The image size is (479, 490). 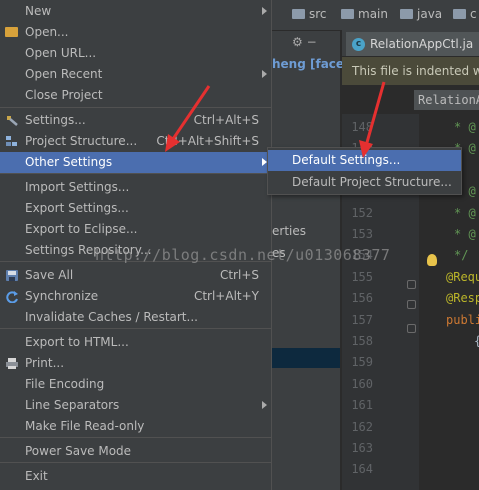 I want to click on line-number: 148, so click(x=362, y=127).